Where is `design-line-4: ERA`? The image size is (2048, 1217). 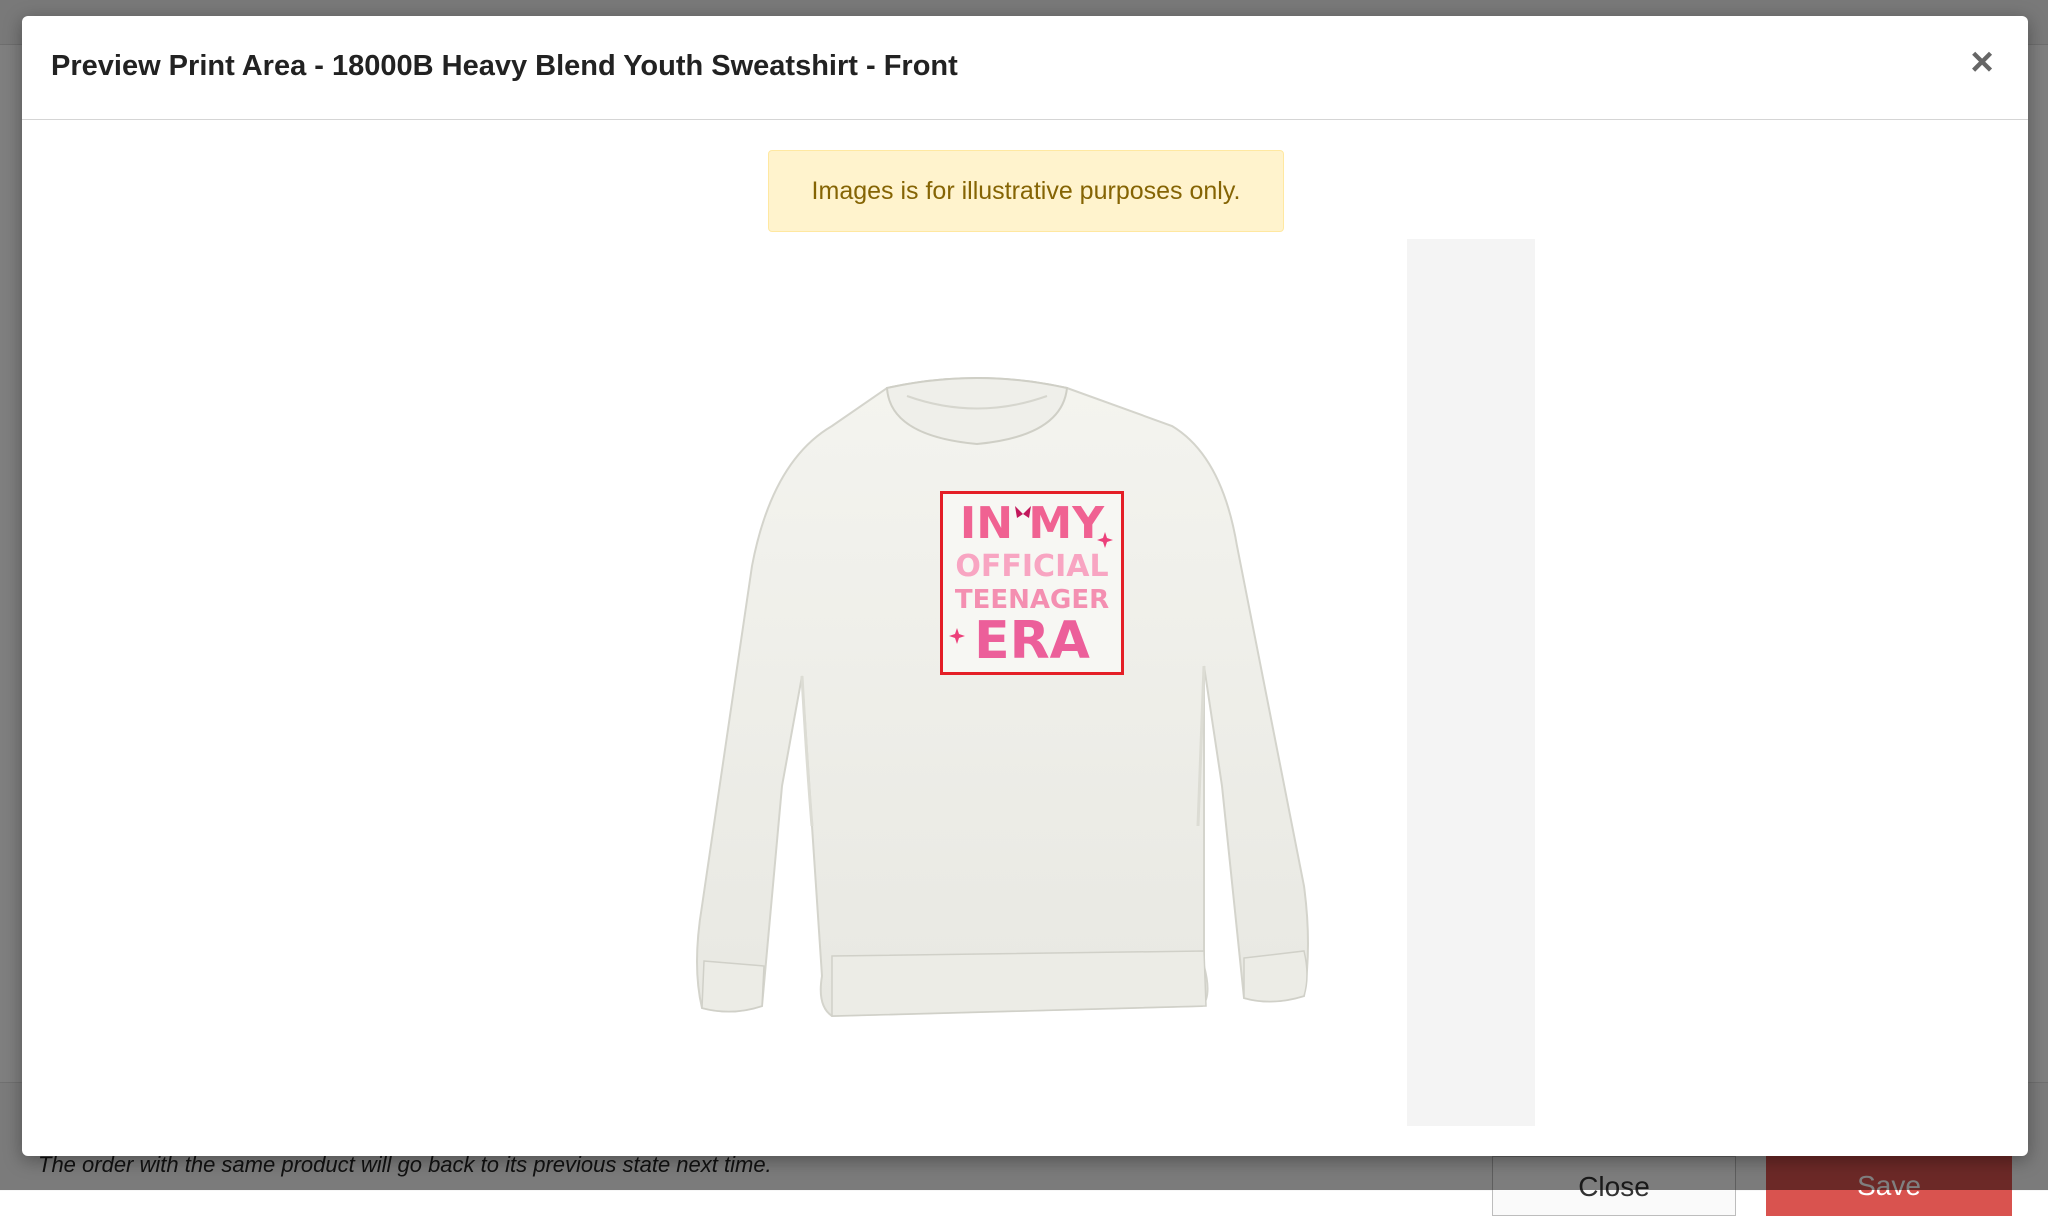 design-line-4: ERA is located at coordinates (1032, 641).